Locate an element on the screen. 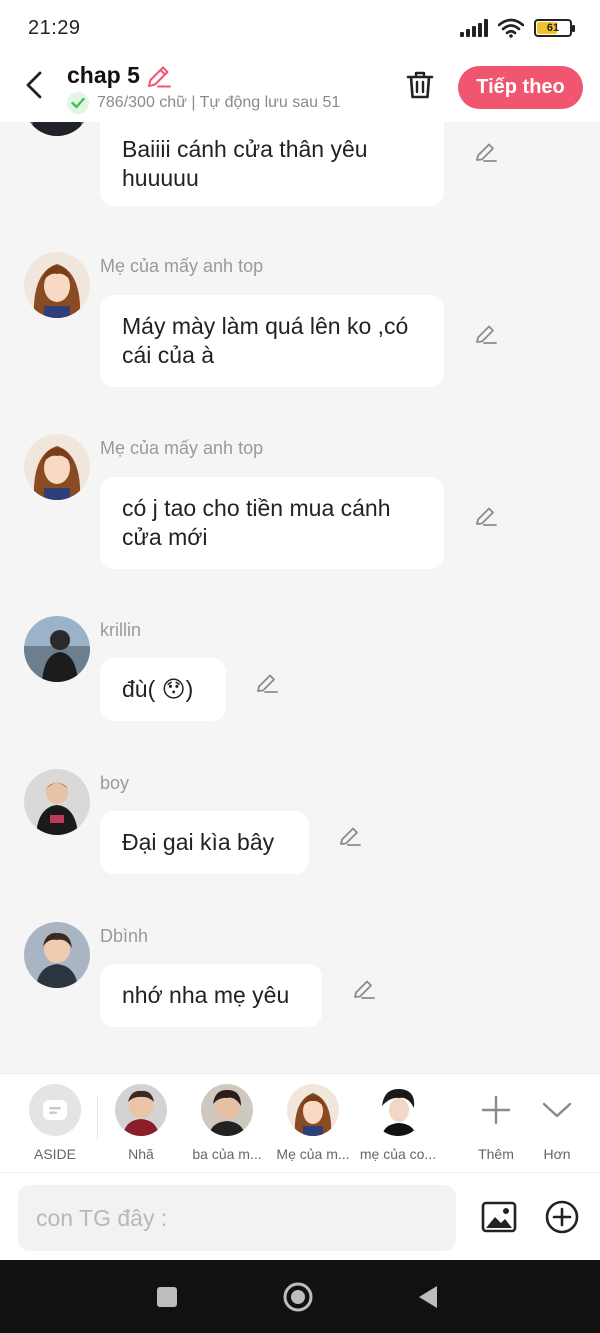 The width and height of the screenshot is (600, 1333). character-aside: ASIDE is located at coordinates (55, 1123).